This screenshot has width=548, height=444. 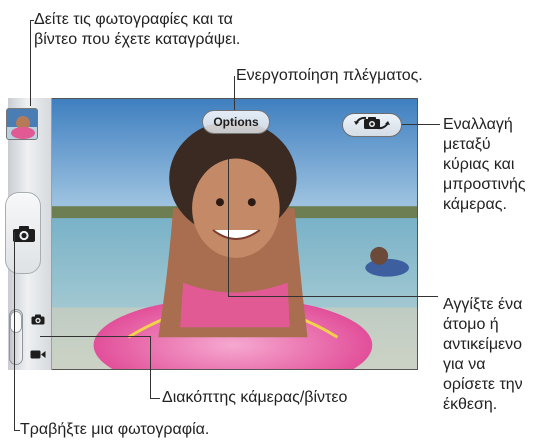 What do you see at coordinates (38, 356) in the screenshot?
I see `video-camera-icon` at bounding box center [38, 356].